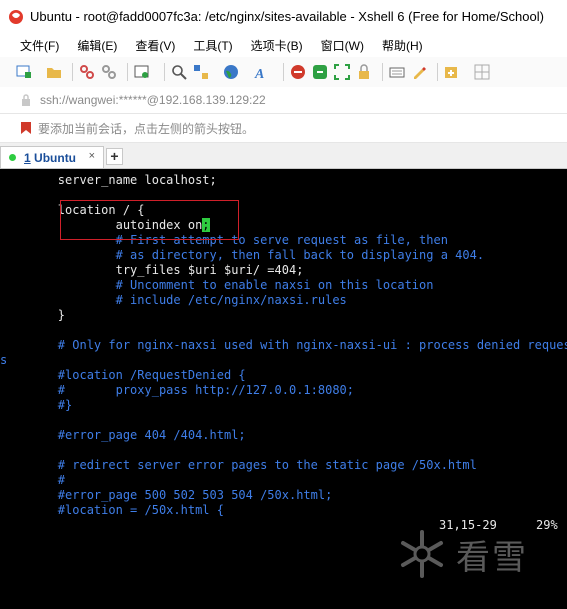 This screenshot has width=567, height=609. I want to click on new-session-icon, so click(24, 72).